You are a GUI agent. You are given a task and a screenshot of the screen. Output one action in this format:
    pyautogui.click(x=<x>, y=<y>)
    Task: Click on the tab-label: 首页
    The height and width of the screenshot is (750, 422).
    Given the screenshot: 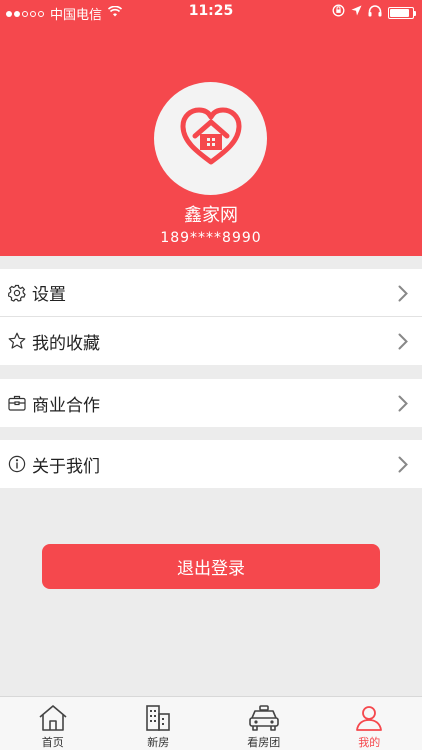 What is the action you would take?
    pyautogui.click(x=52, y=742)
    